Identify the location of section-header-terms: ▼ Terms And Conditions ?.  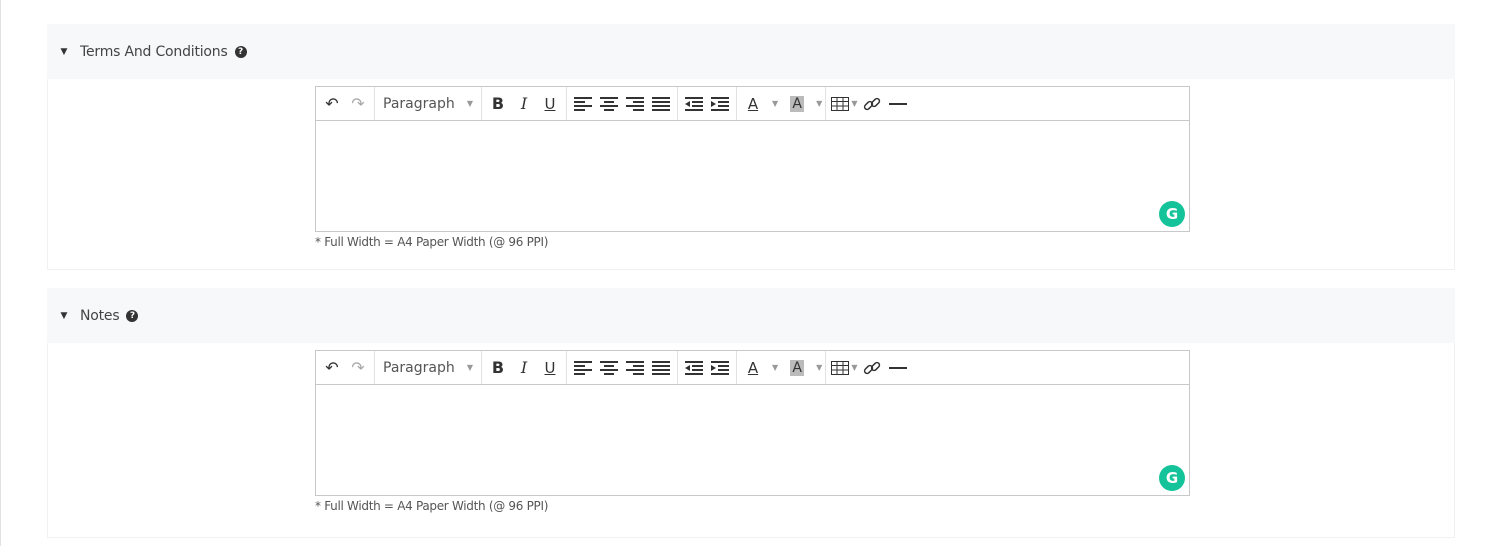
(751, 51).